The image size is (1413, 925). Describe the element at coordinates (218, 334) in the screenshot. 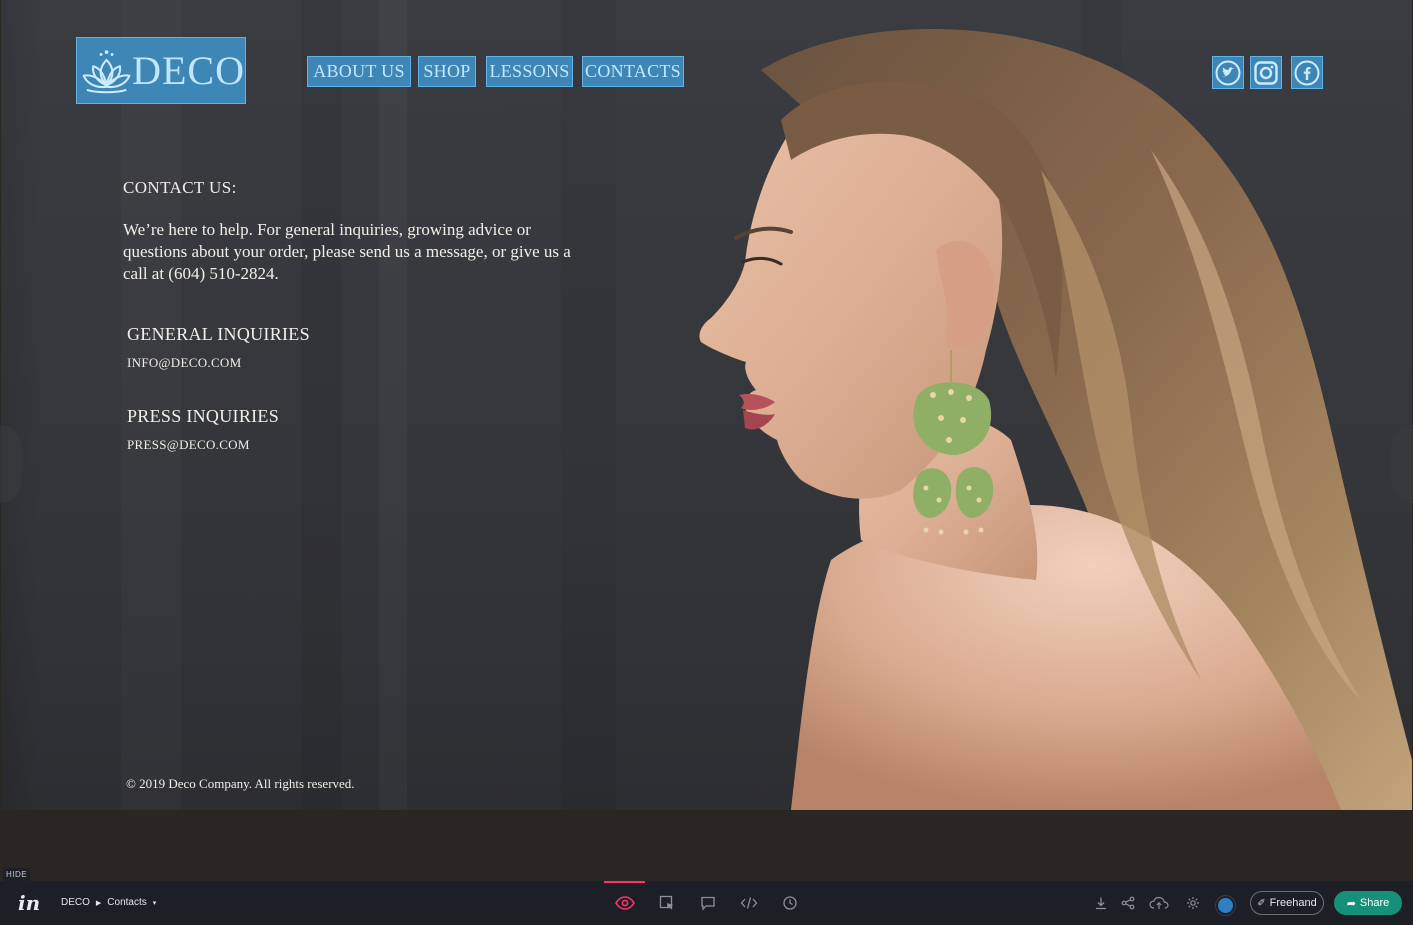

I see `general-inquiries-title: GENERAL INQUIRIES` at that location.